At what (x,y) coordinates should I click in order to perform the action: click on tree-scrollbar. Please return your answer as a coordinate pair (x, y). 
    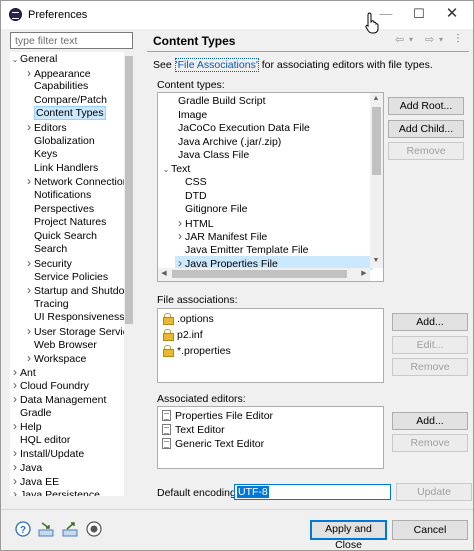
    Looking at the image, I should click on (129, 274).